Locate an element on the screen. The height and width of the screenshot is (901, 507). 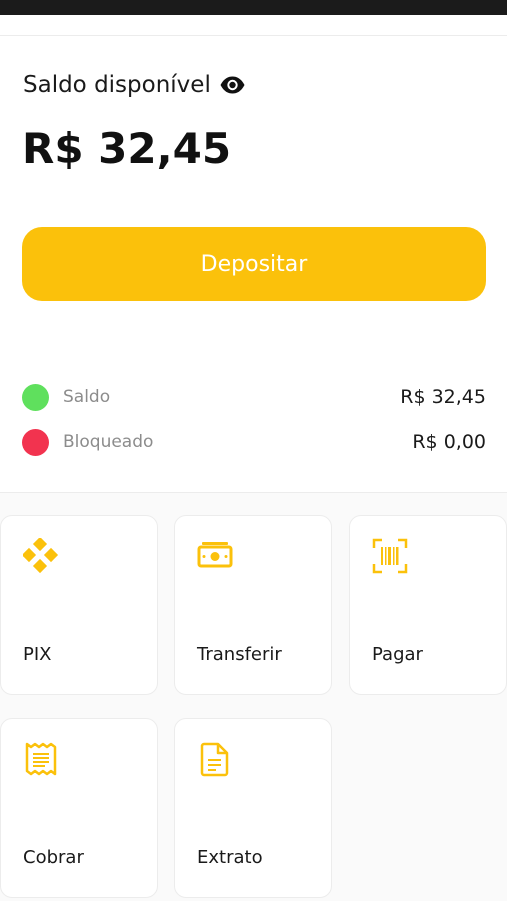
document-icon is located at coordinates (215, 759).